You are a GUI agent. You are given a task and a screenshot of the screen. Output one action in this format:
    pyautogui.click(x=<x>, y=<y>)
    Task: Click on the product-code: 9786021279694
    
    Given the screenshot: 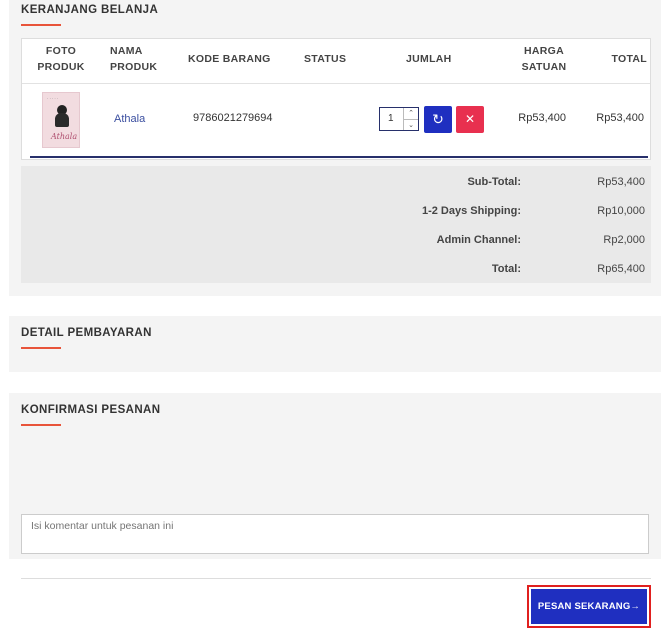 What is the action you would take?
    pyautogui.click(x=233, y=118)
    